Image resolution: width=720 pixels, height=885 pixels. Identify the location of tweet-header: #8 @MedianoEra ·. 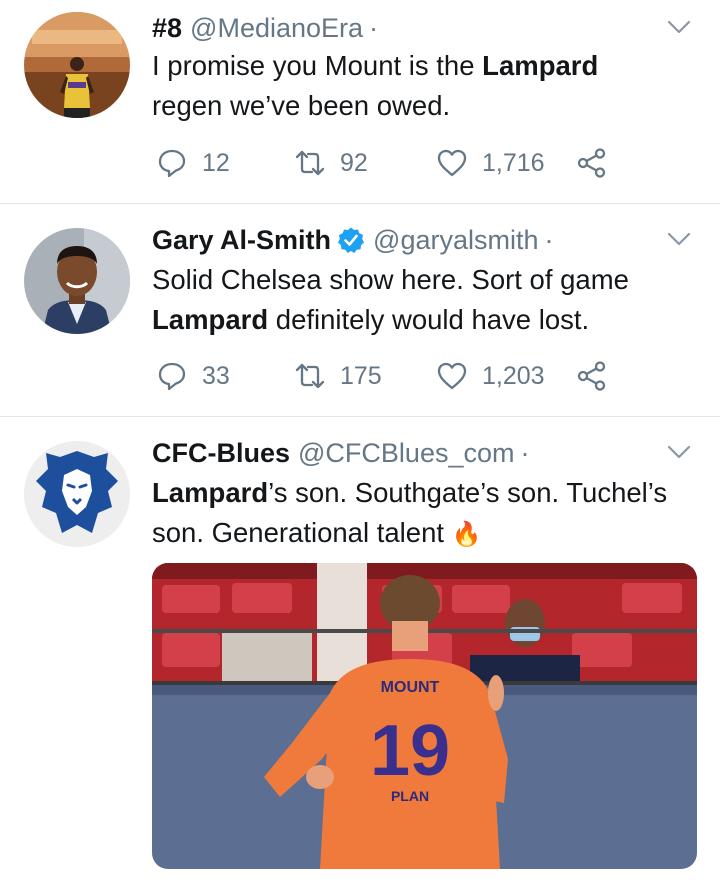
(265, 28).